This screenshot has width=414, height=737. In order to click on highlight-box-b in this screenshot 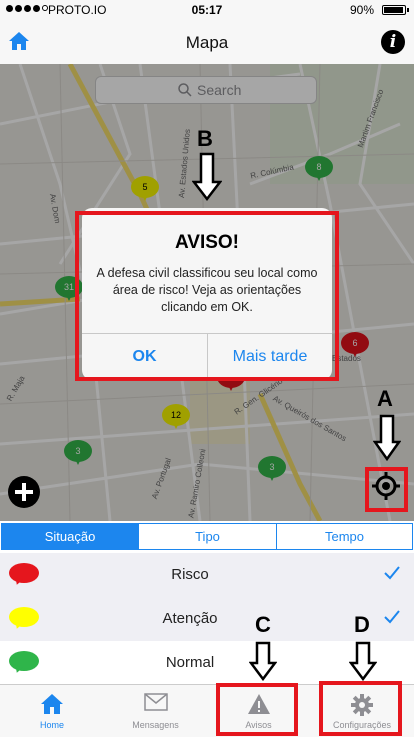, I will do `click(207, 296)`.